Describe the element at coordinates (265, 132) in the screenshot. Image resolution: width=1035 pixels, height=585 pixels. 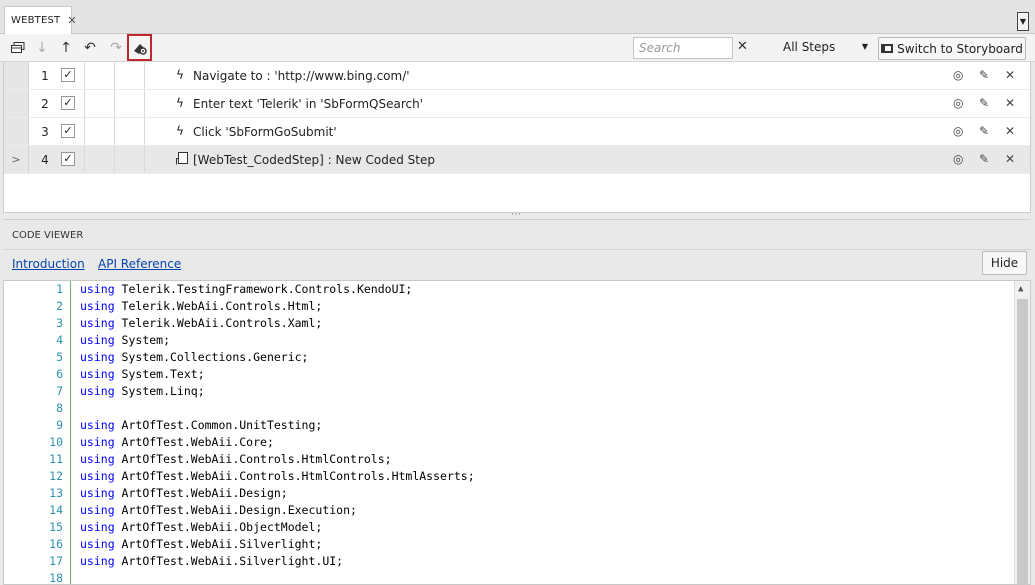
I see `step-description: Click 'SbFormGoSubmit'` at that location.